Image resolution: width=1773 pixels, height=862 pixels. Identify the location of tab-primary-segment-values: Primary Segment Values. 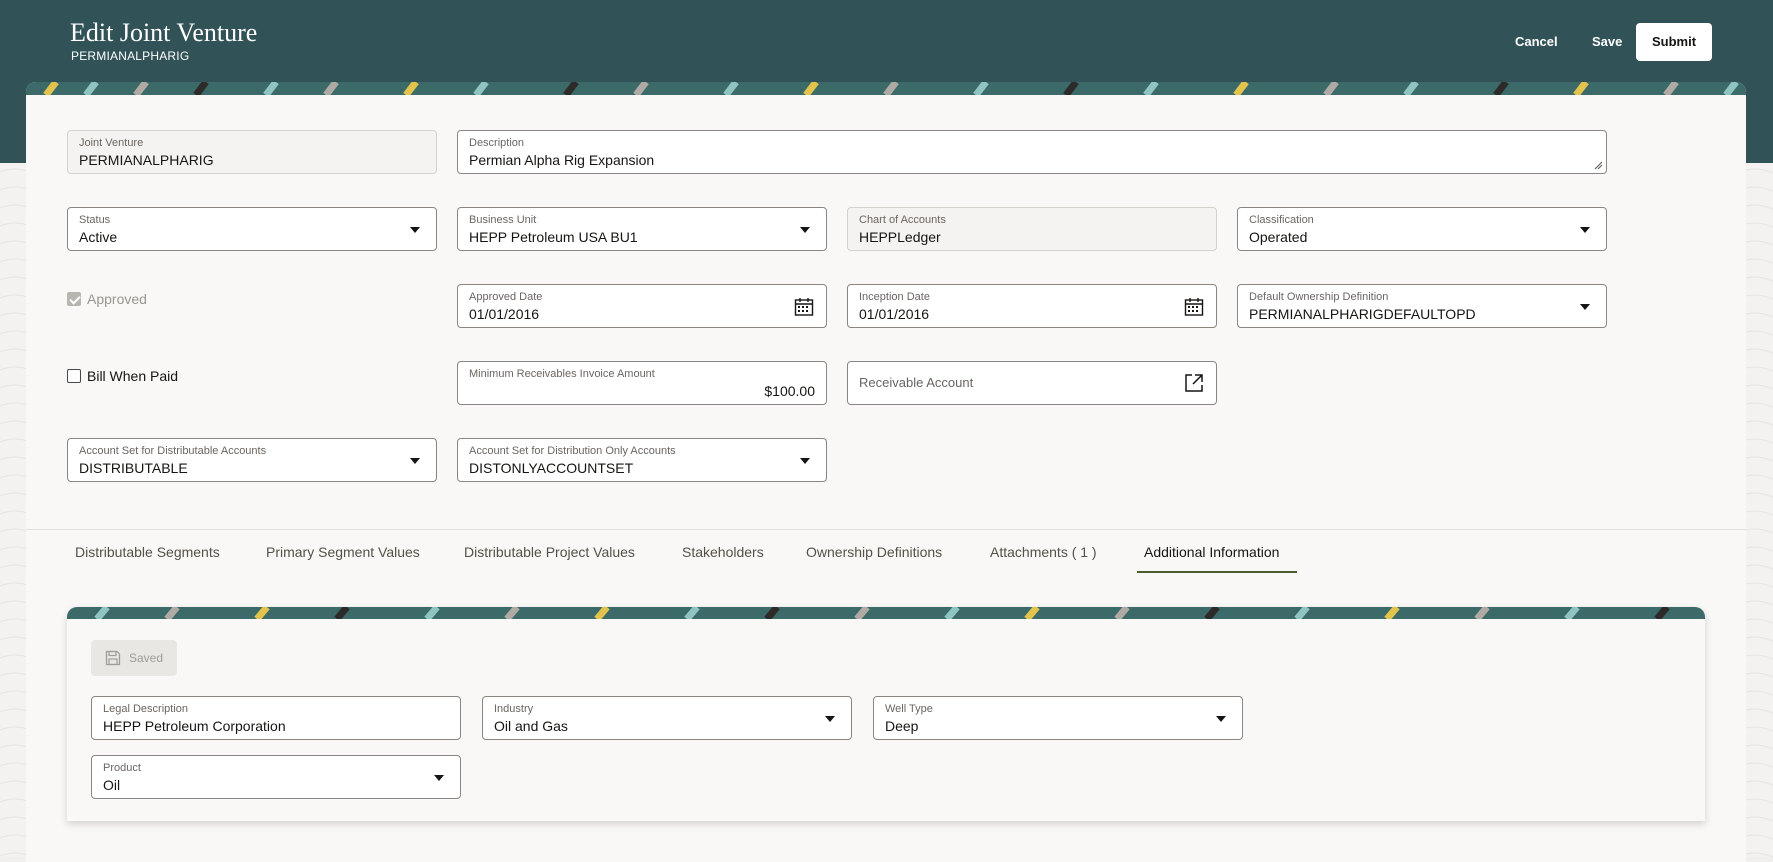
(343, 552).